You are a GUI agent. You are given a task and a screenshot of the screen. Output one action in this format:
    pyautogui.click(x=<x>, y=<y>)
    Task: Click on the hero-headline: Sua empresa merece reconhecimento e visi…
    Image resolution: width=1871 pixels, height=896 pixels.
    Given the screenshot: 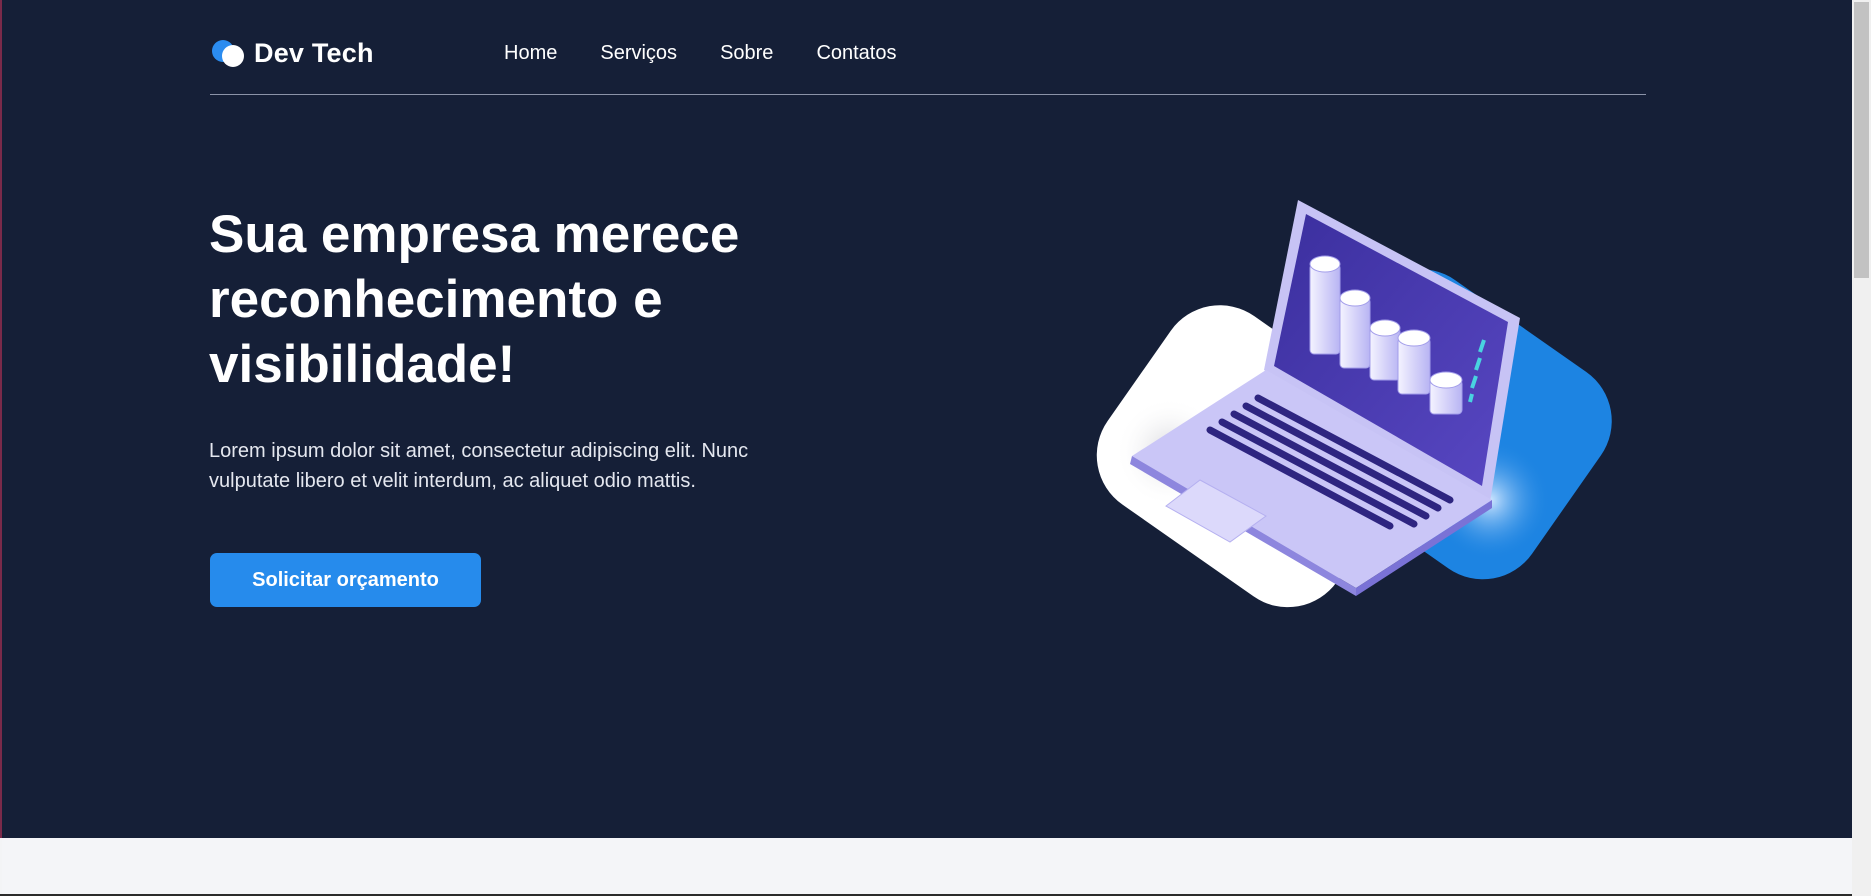 What is the action you would take?
    pyautogui.click(x=474, y=299)
    